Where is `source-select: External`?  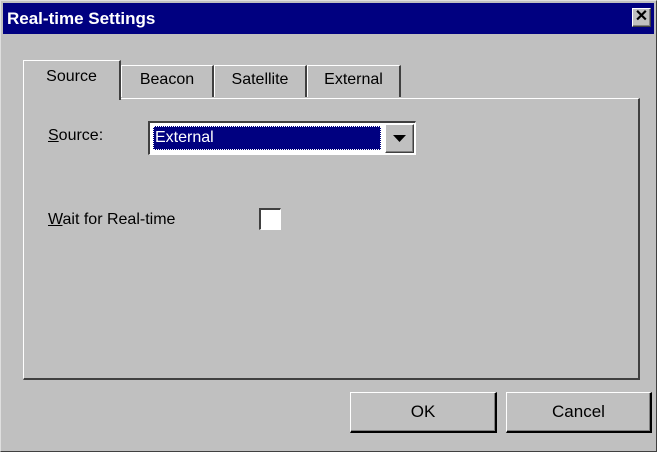
source-select: External is located at coordinates (282, 138).